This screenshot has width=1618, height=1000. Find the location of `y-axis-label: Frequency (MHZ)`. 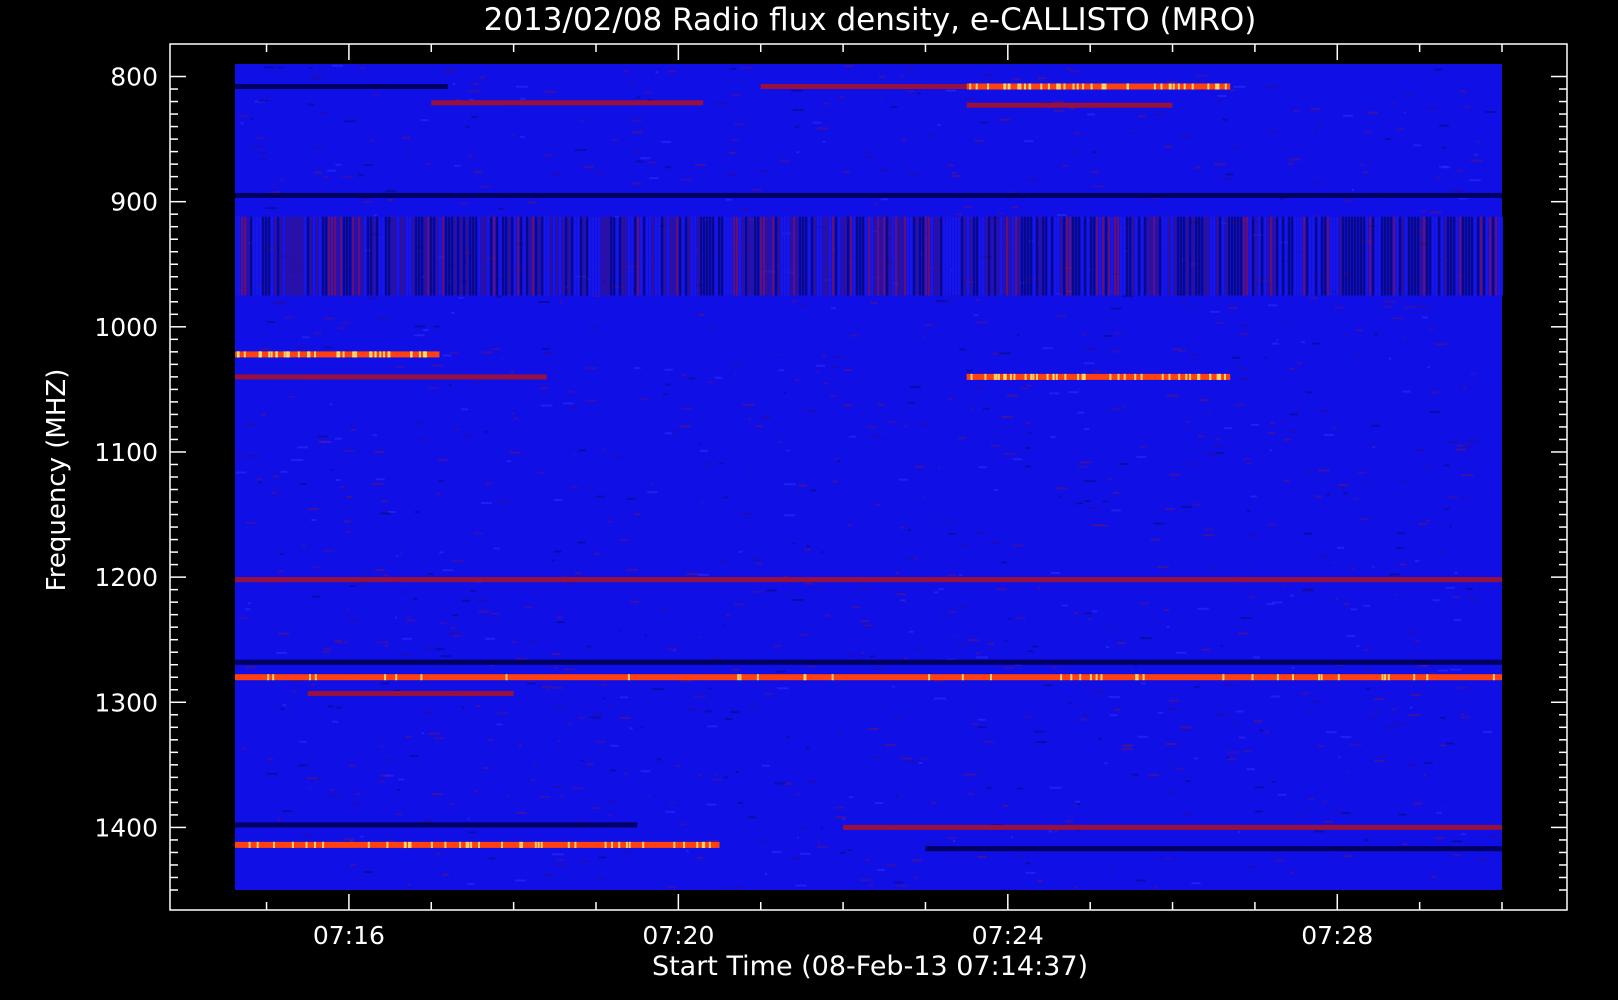

y-axis-label: Frequency (MHZ) is located at coordinates (57, 480).